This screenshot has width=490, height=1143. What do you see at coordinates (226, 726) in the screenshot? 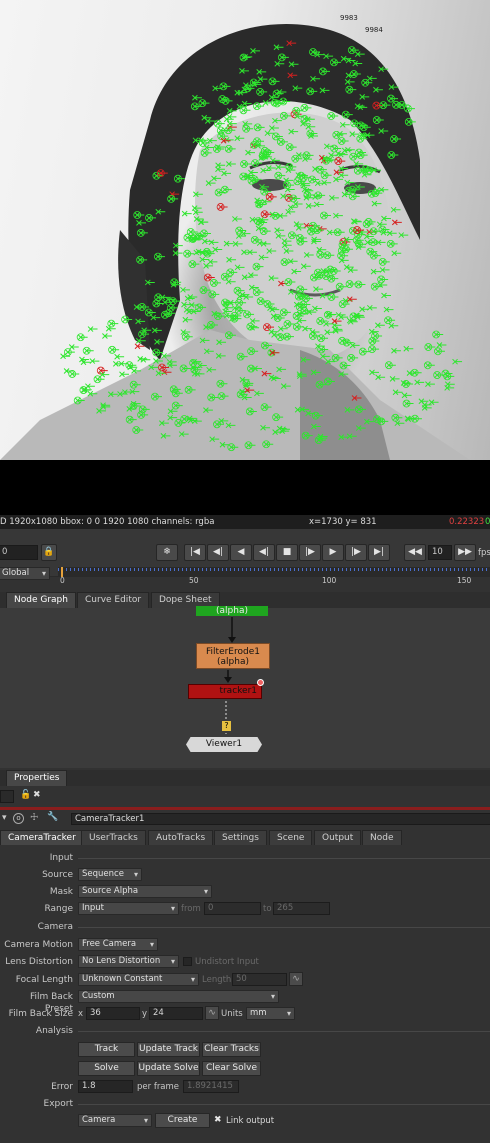
I see `warning-icon: ?` at bounding box center [226, 726].